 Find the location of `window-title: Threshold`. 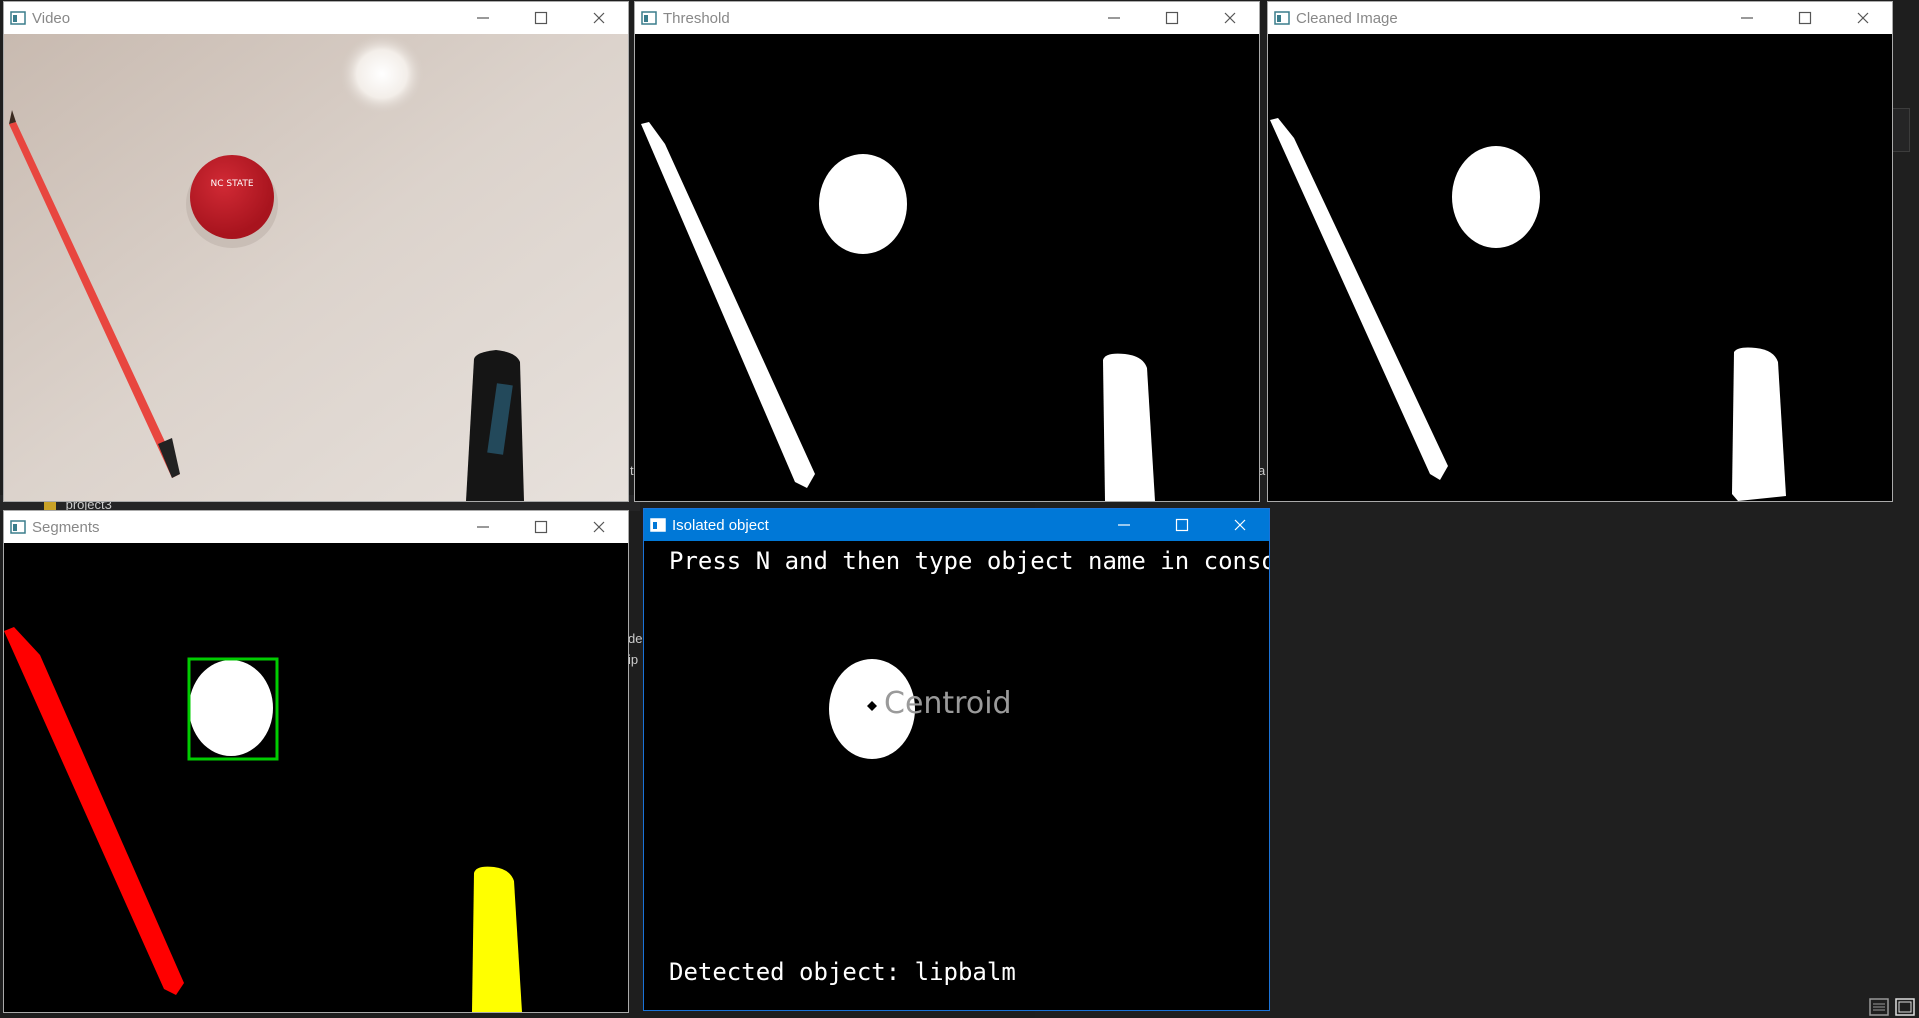

window-title: Threshold is located at coordinates (696, 18).